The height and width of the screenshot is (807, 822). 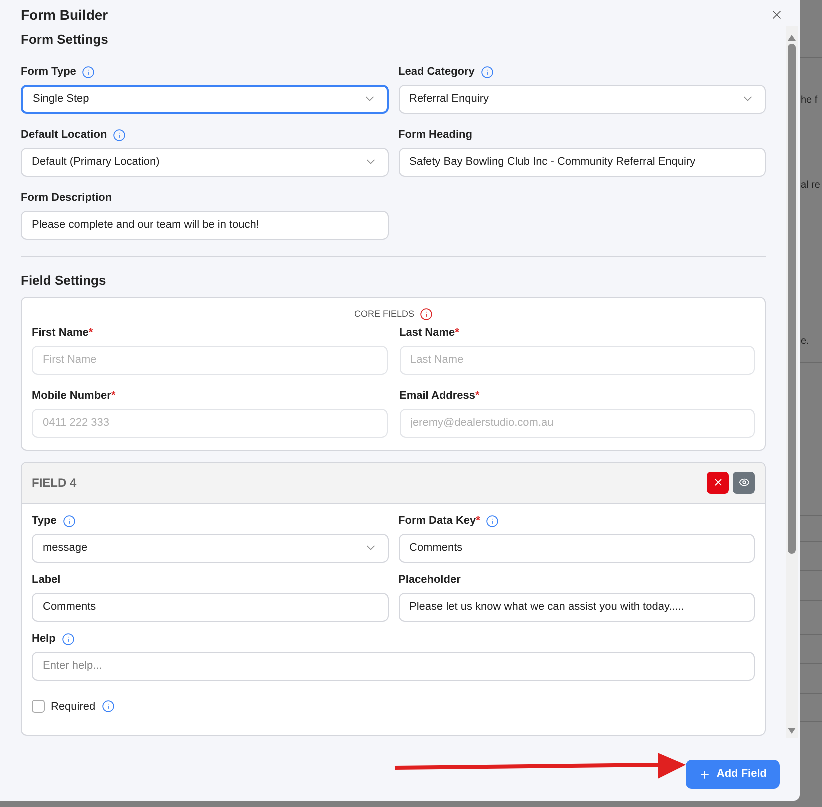 What do you see at coordinates (44, 639) in the screenshot?
I see `field-label: Help` at bounding box center [44, 639].